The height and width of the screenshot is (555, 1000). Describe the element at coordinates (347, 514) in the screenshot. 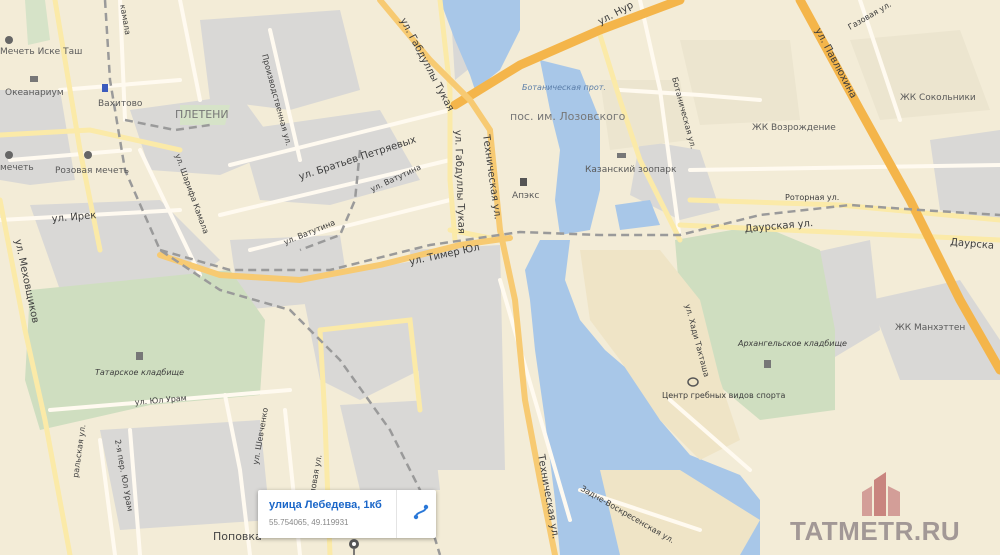

I see `location-popup: улица Лебедева, 1кб 55.754065, 49.119931` at that location.